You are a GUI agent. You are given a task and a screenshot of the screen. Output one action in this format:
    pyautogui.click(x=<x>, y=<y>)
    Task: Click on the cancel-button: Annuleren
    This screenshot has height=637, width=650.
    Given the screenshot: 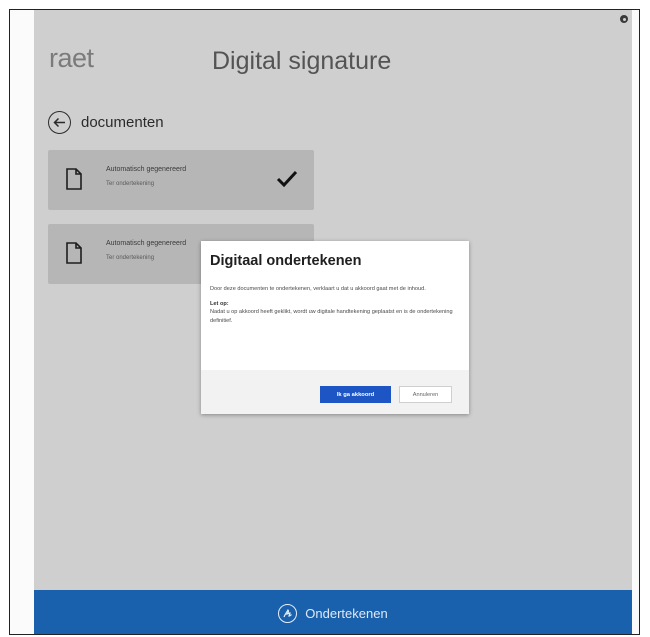 What is the action you would take?
    pyautogui.click(x=425, y=394)
    